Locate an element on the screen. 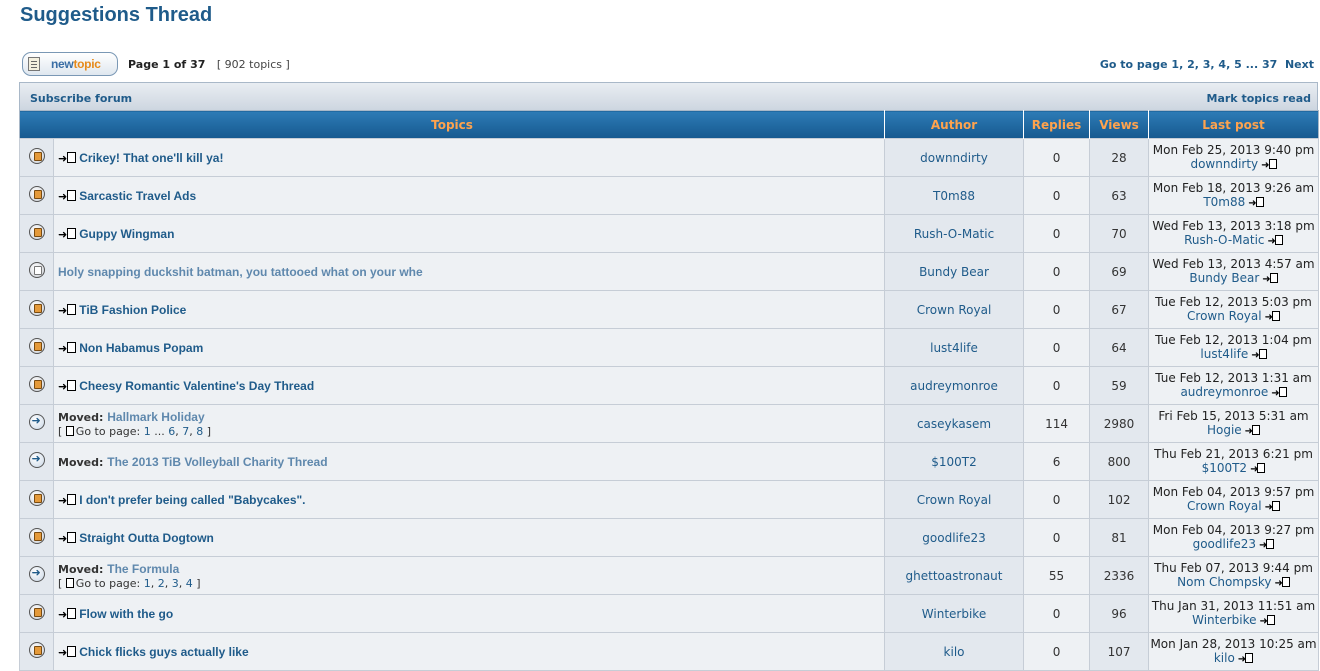 The width and height of the screenshot is (1320, 671). mark-topics-read-link: Mark topics read is located at coordinates (1259, 98).